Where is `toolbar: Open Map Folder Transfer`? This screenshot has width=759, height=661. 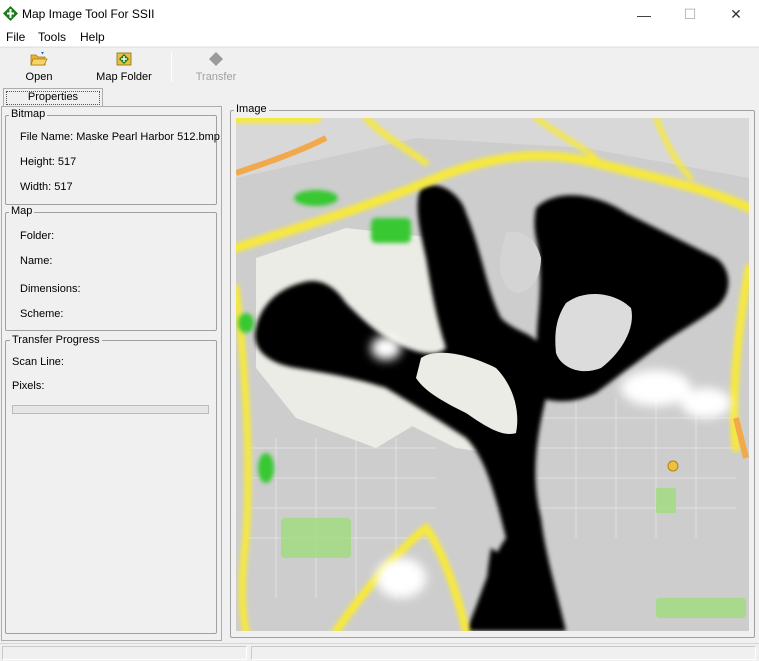 toolbar: Open Map Folder Transfer is located at coordinates (379, 66).